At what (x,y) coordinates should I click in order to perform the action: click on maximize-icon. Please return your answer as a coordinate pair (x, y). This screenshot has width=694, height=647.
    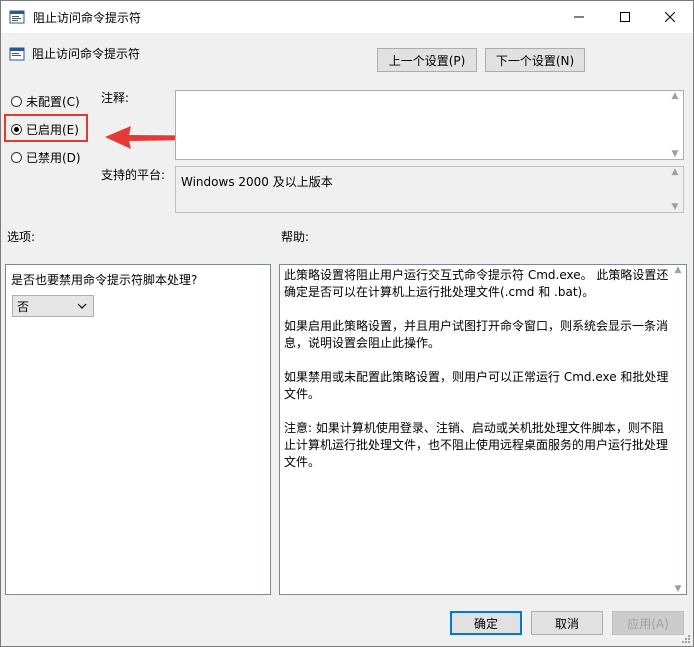
    Looking at the image, I should click on (625, 17).